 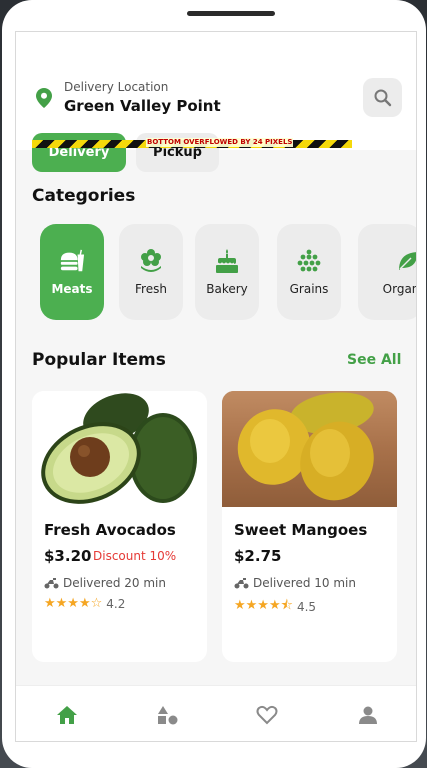 I want to click on nav-categories, so click(x=168, y=715).